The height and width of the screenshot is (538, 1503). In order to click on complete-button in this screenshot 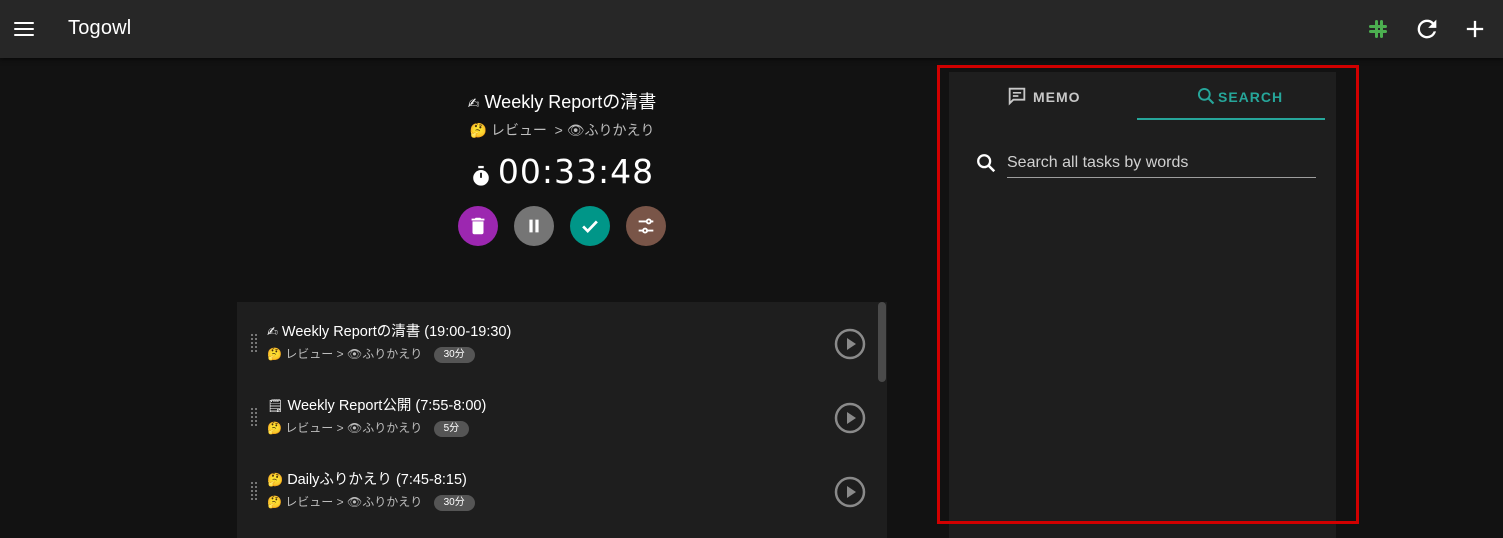, I will do `click(590, 226)`.